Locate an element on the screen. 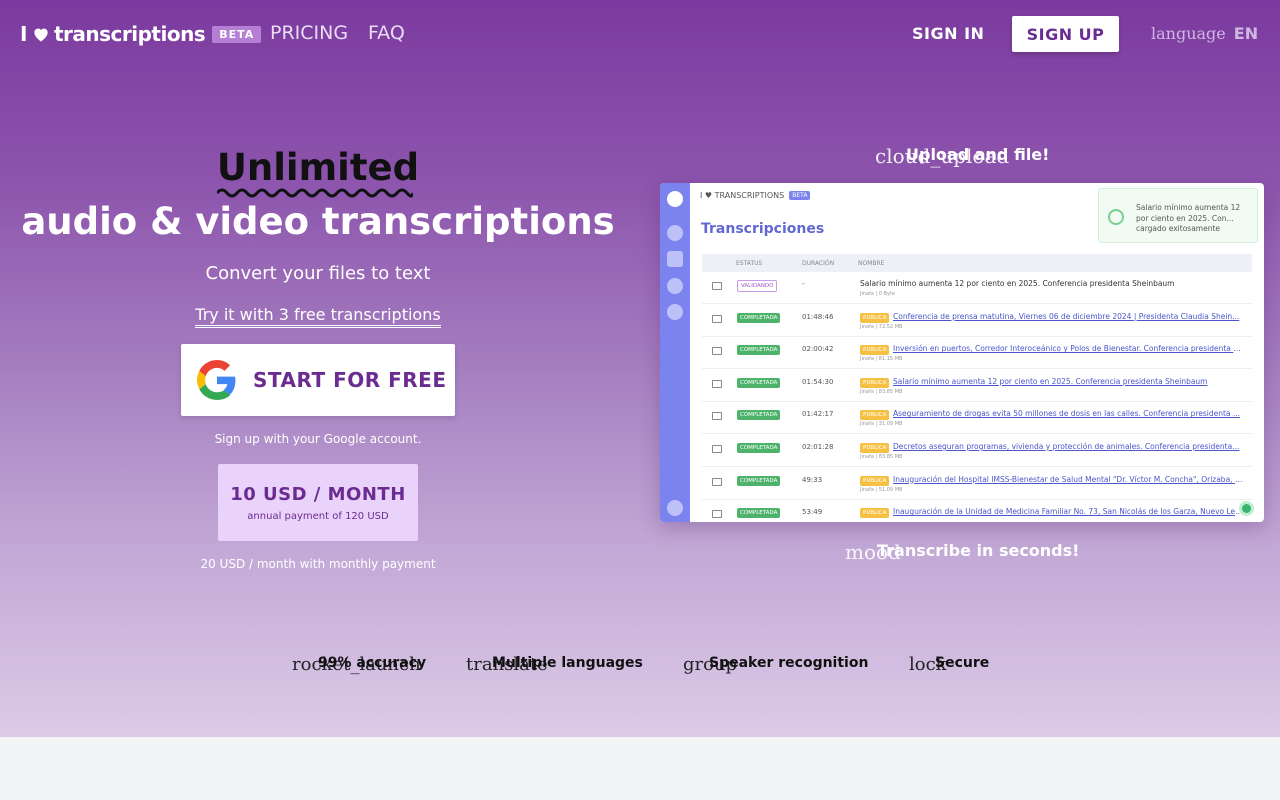 Image resolution: width=1280 pixels, height=800 pixels. nav-pricing: PRICING is located at coordinates (309, 33).